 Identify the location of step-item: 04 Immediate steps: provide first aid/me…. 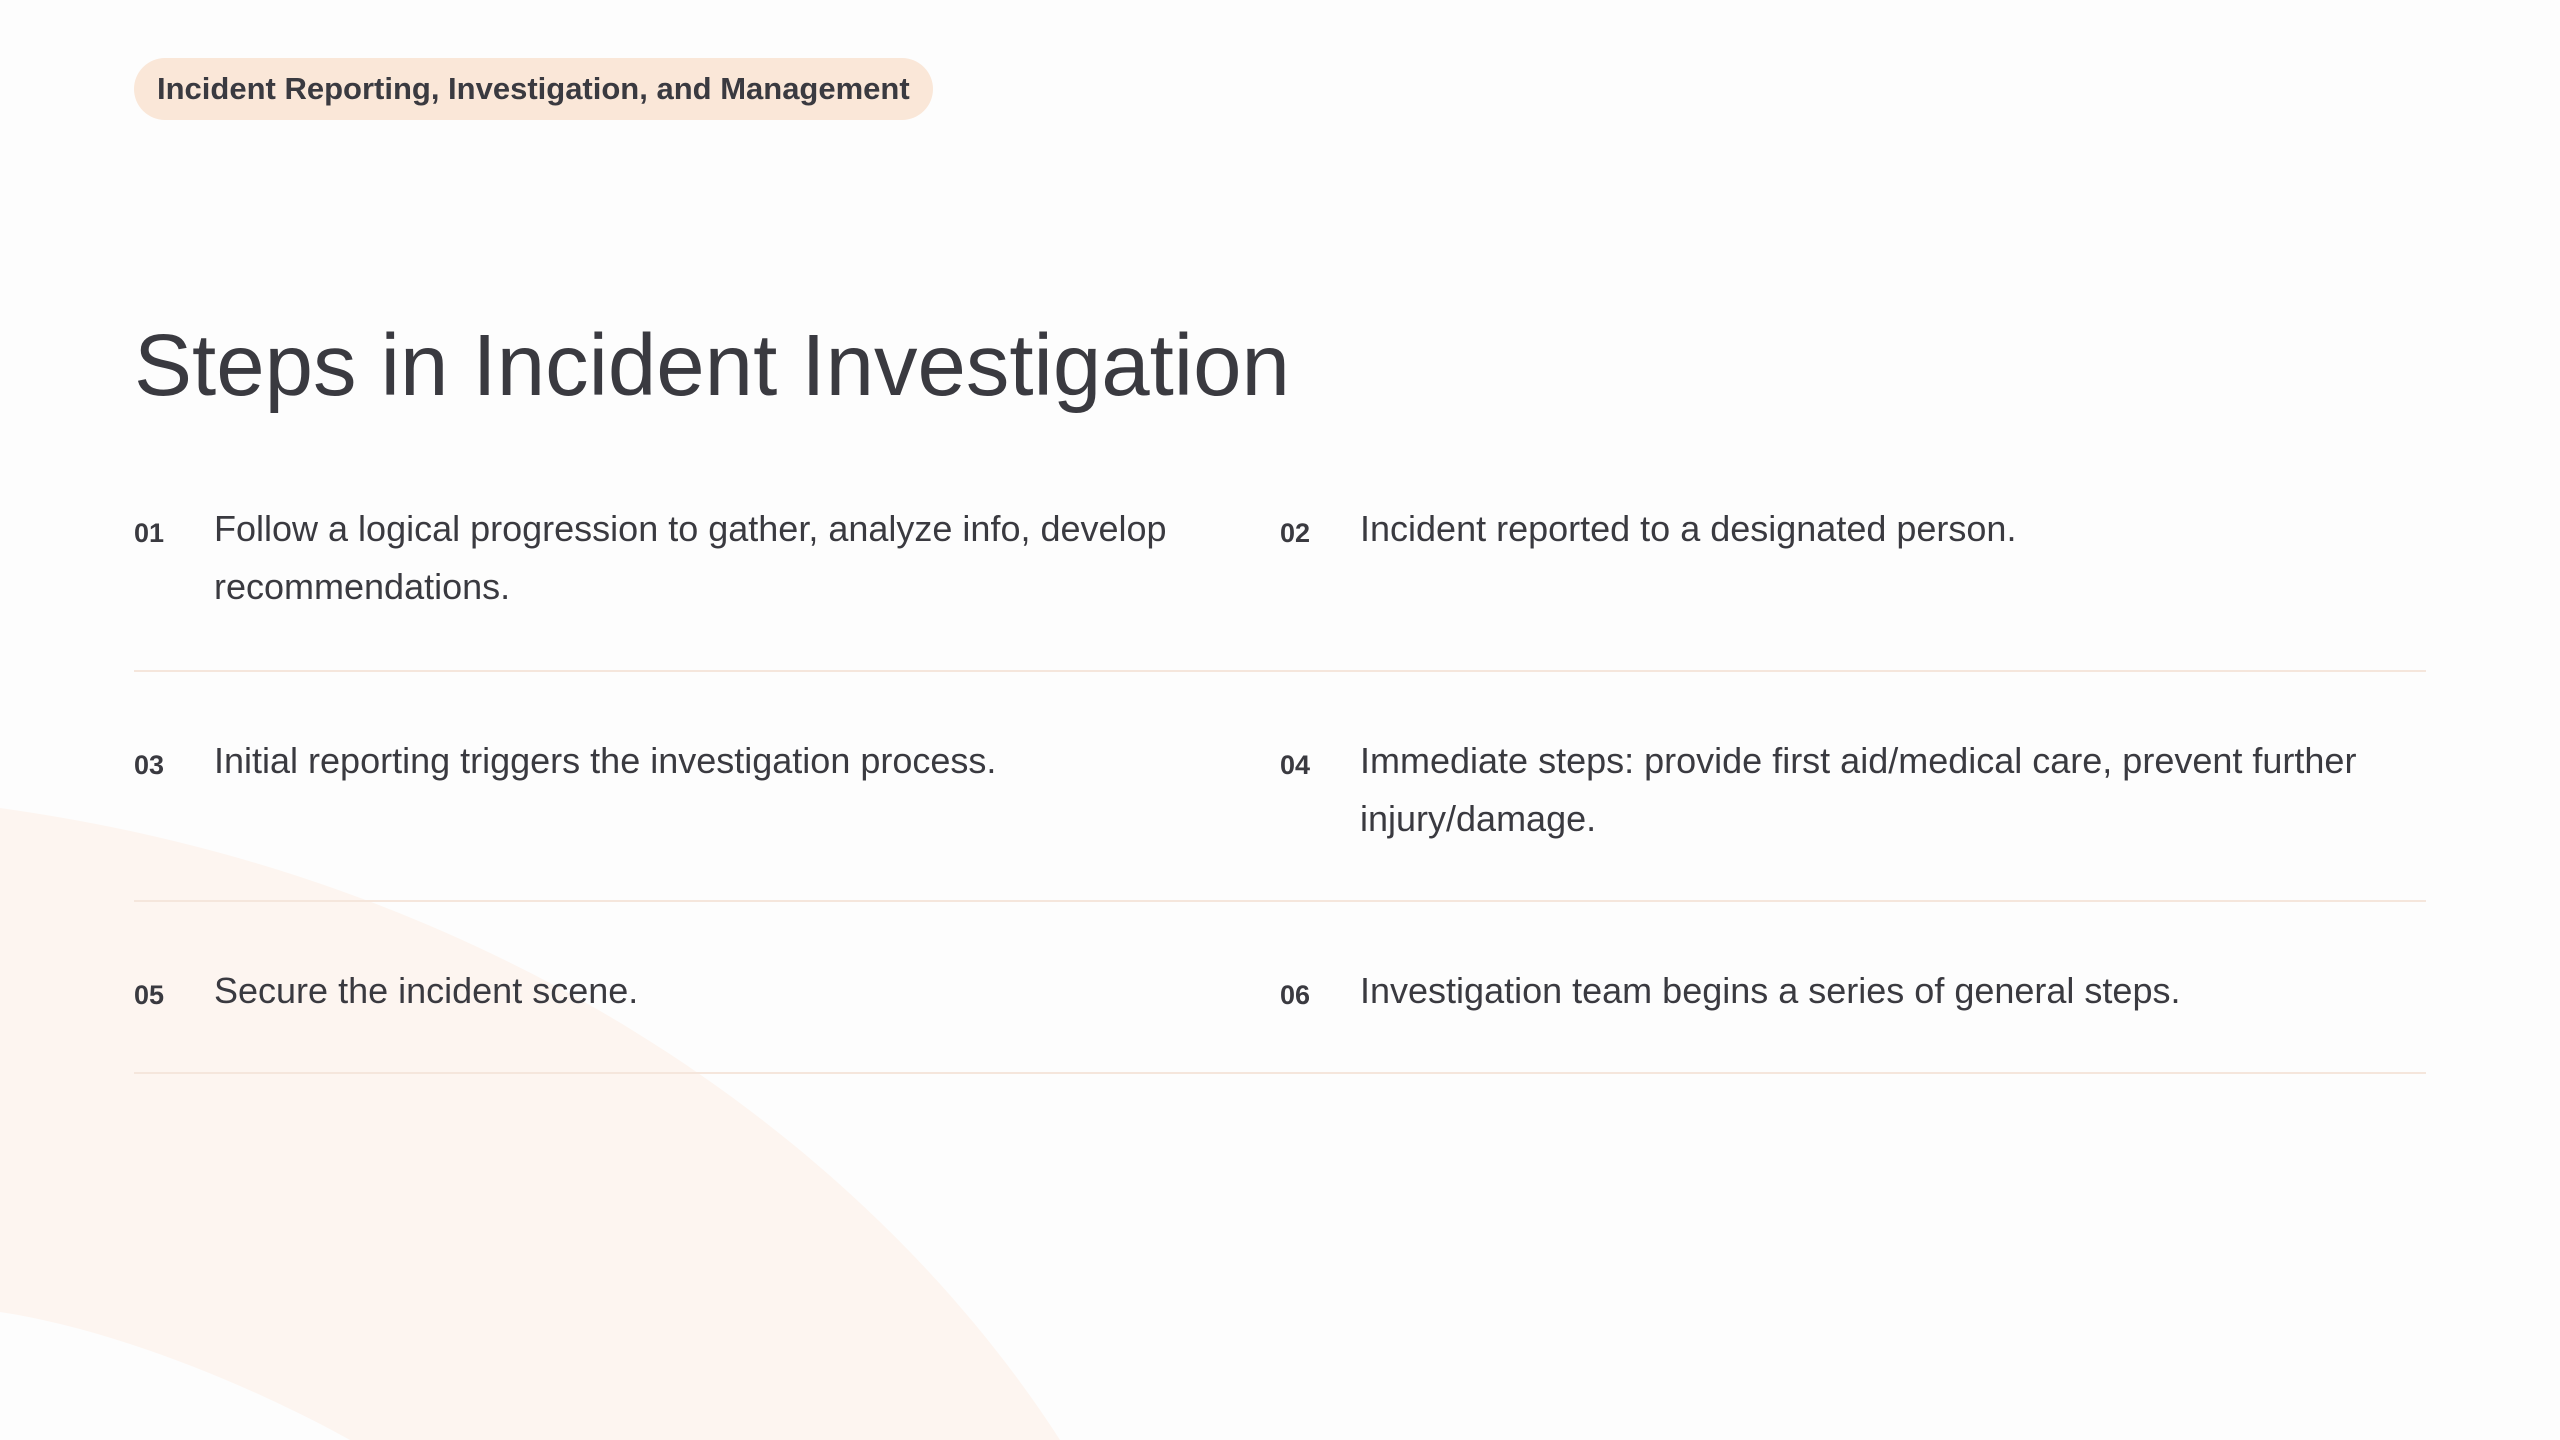
(1853, 816).